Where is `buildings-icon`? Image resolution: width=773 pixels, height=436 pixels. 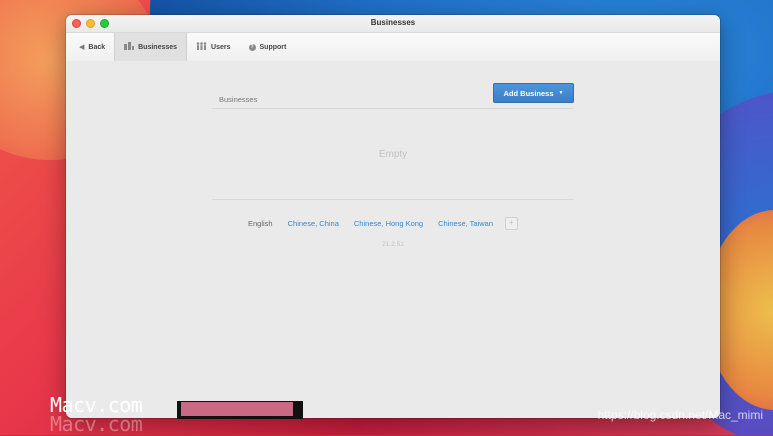
buildings-icon is located at coordinates (129, 47).